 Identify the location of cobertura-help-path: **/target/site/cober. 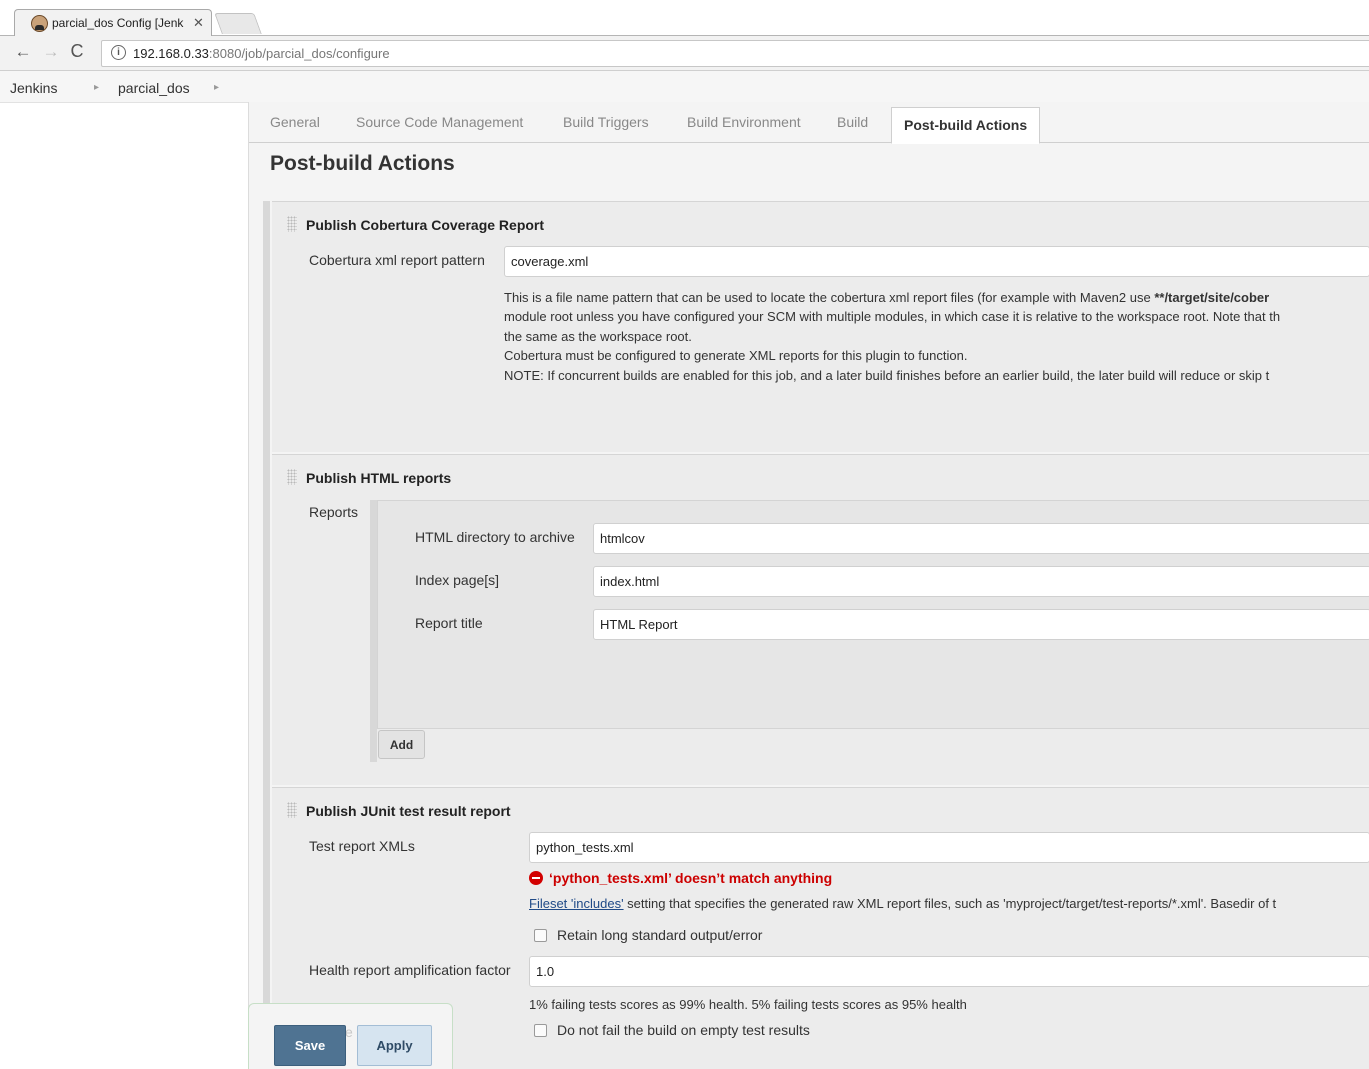
(1212, 297).